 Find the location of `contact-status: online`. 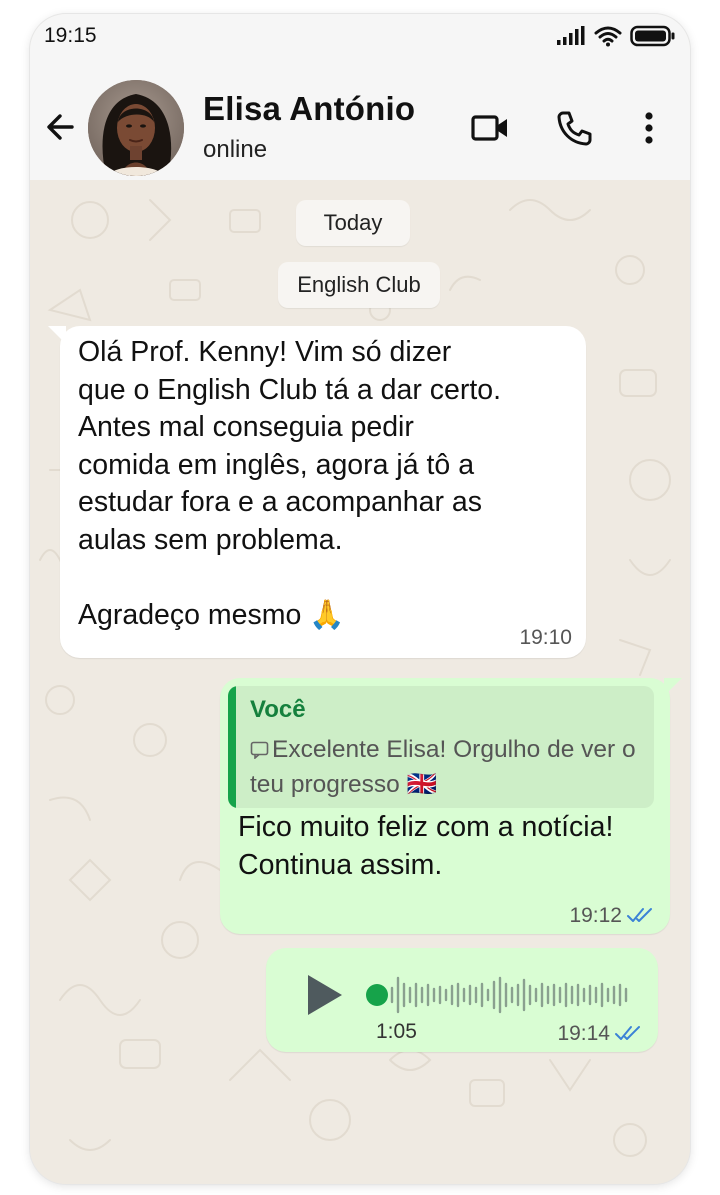

contact-status: online is located at coordinates (235, 149).